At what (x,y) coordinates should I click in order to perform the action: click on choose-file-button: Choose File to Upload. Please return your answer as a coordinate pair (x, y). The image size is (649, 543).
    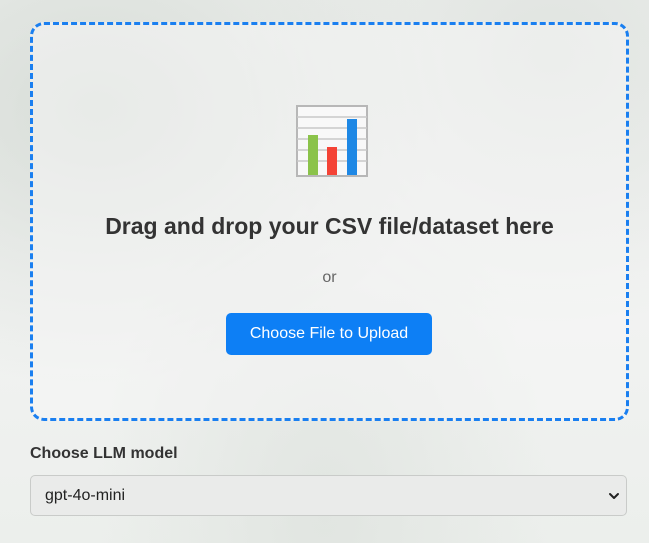
    Looking at the image, I should click on (329, 334).